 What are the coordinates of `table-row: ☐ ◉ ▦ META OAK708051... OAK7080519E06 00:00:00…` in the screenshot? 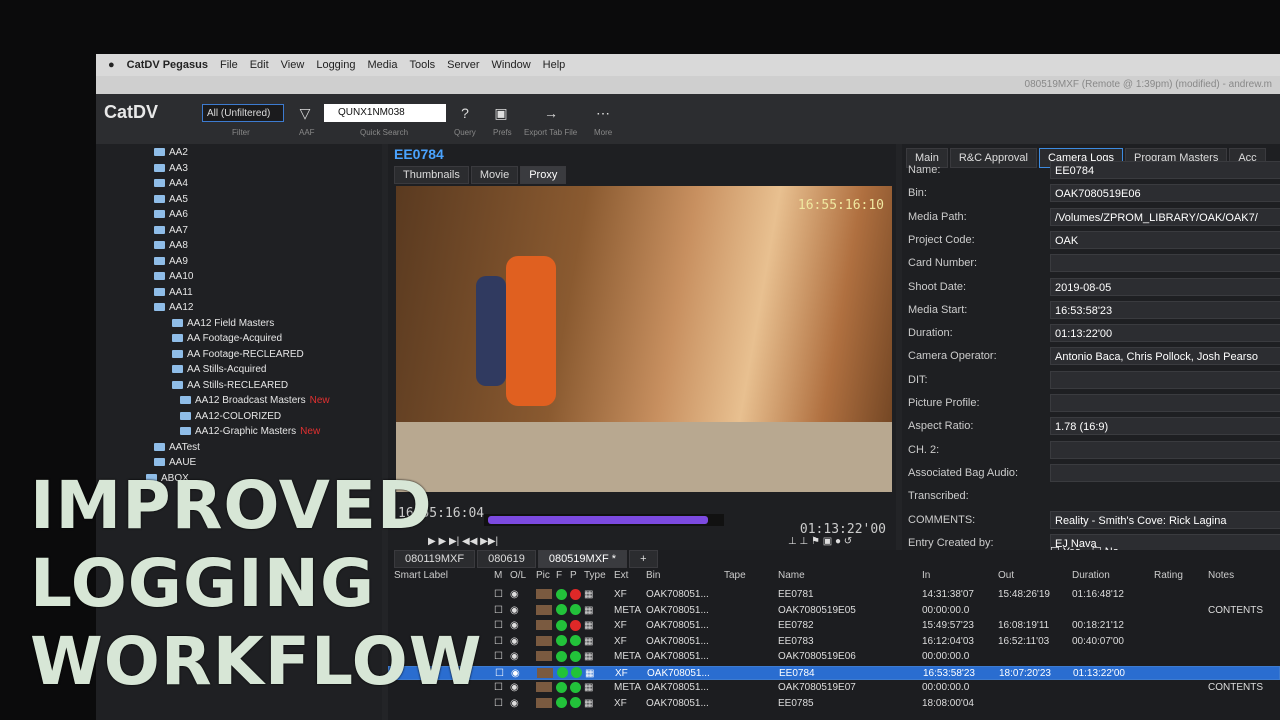 It's located at (834, 657).